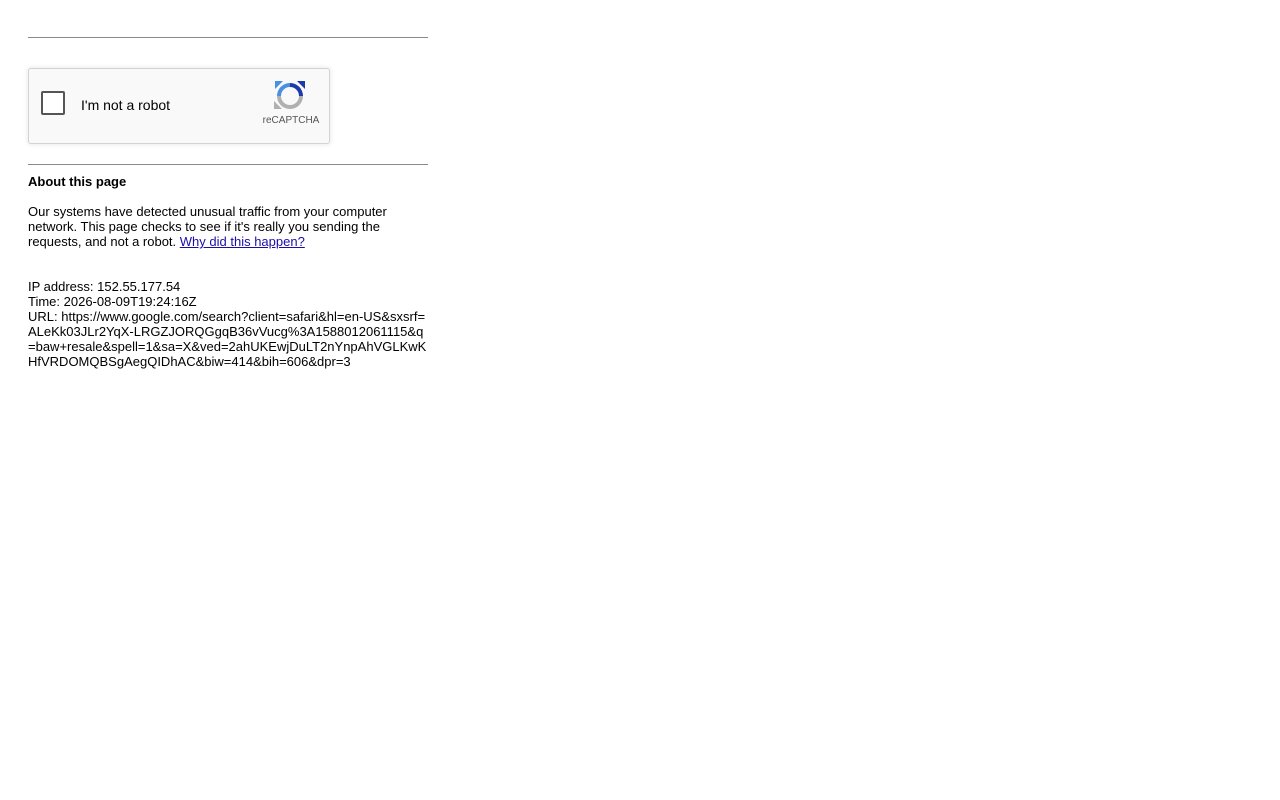  Describe the element at coordinates (46, 301) in the screenshot. I see `time-label: Time:` at that location.